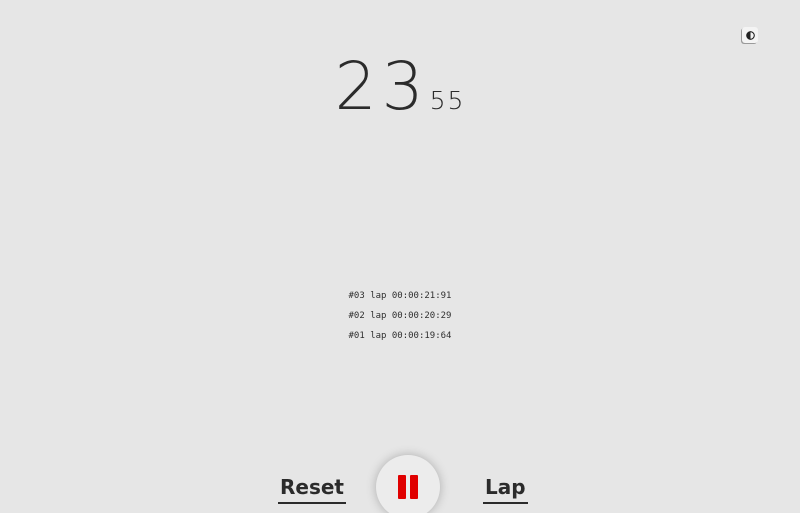  I want to click on controls-bar: Reset Lap, so click(400, 484).